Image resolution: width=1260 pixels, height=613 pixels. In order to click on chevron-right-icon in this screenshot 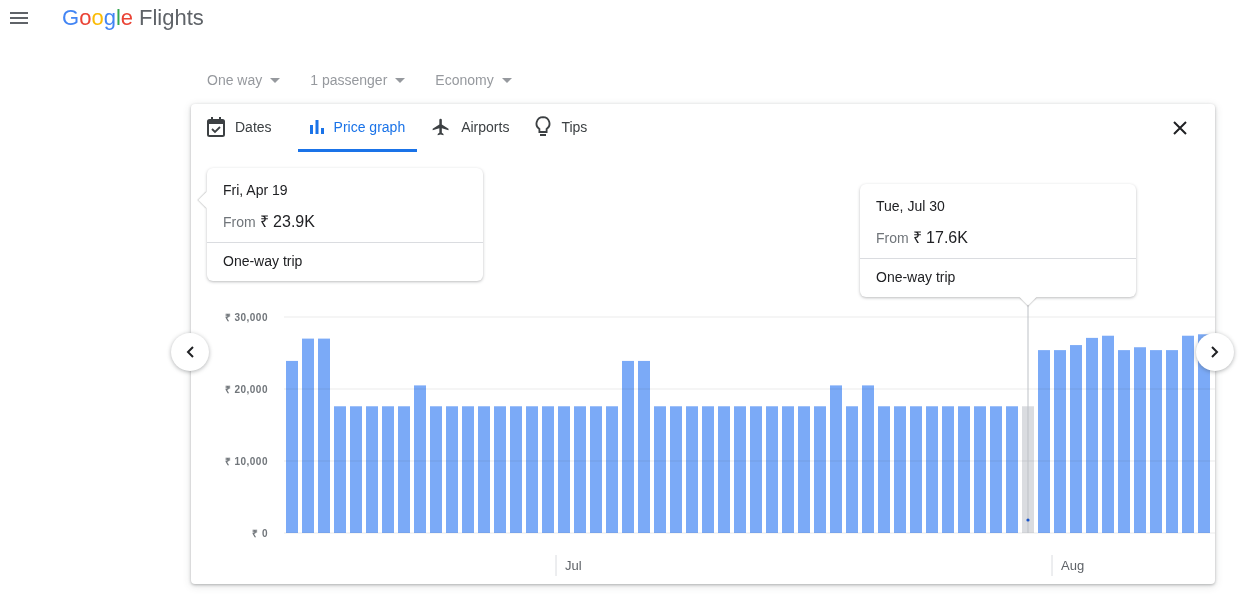, I will do `click(1215, 352)`.